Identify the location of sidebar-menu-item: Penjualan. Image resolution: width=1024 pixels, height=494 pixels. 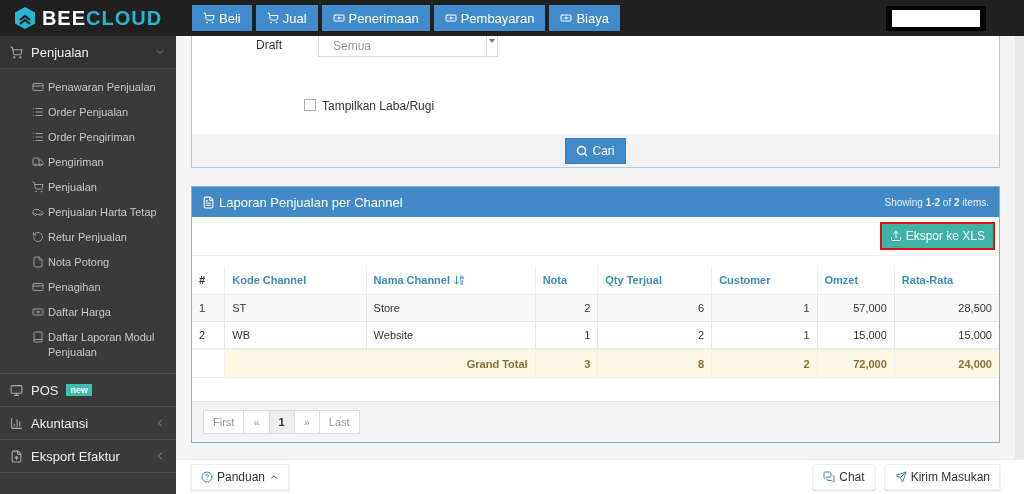
(88, 52).